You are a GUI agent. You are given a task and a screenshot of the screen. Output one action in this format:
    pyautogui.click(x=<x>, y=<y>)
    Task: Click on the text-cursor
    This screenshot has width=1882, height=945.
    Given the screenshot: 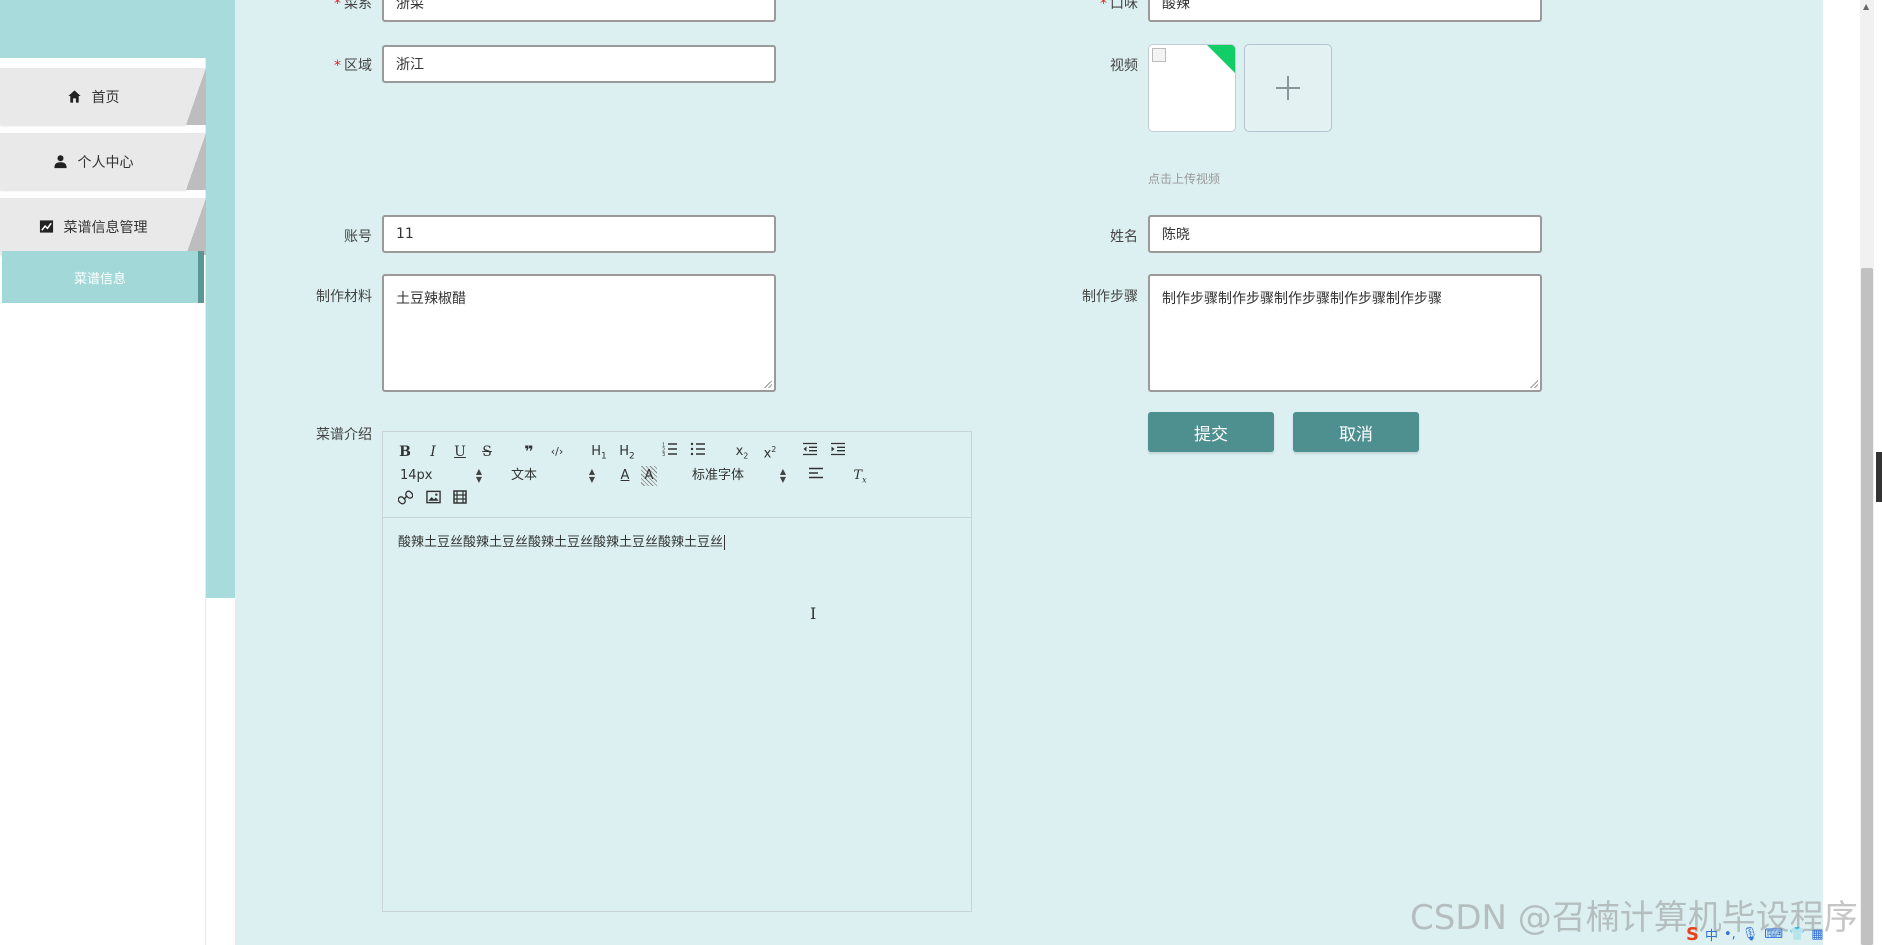 What is the action you would take?
    pyautogui.click(x=725, y=542)
    